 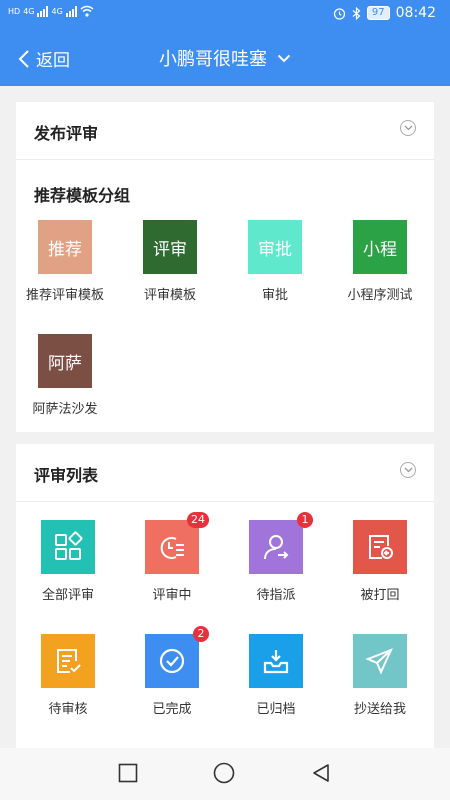 What do you see at coordinates (170, 247) in the screenshot?
I see `template-icon: 评审` at bounding box center [170, 247].